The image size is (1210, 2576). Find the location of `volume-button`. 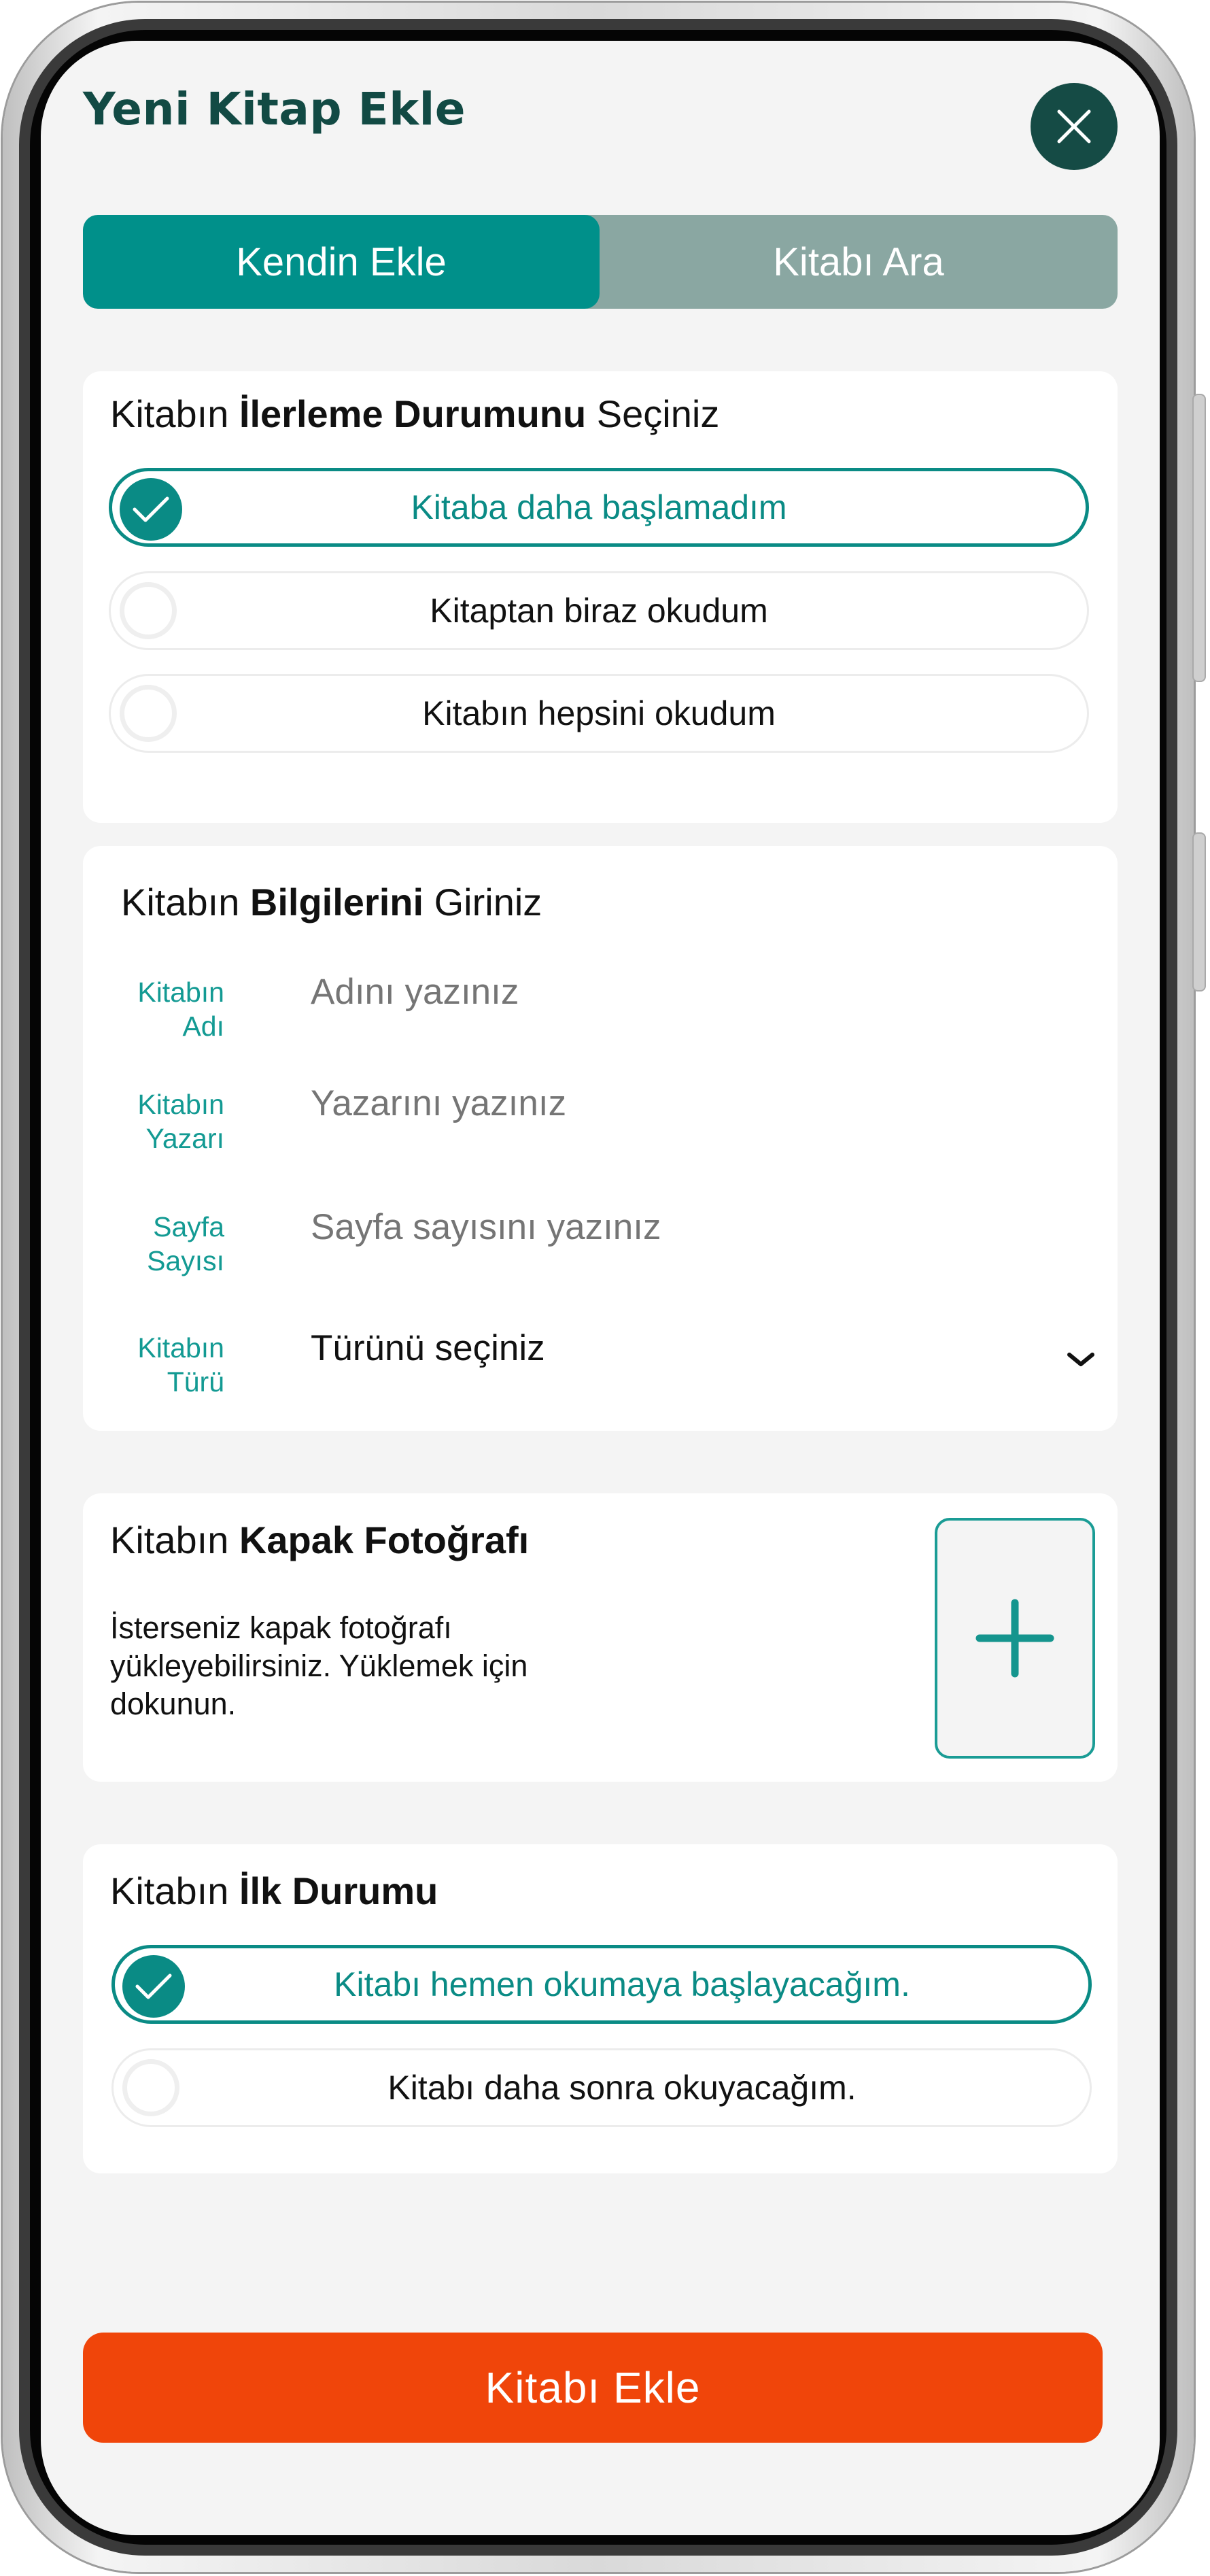

volume-button is located at coordinates (1199, 538).